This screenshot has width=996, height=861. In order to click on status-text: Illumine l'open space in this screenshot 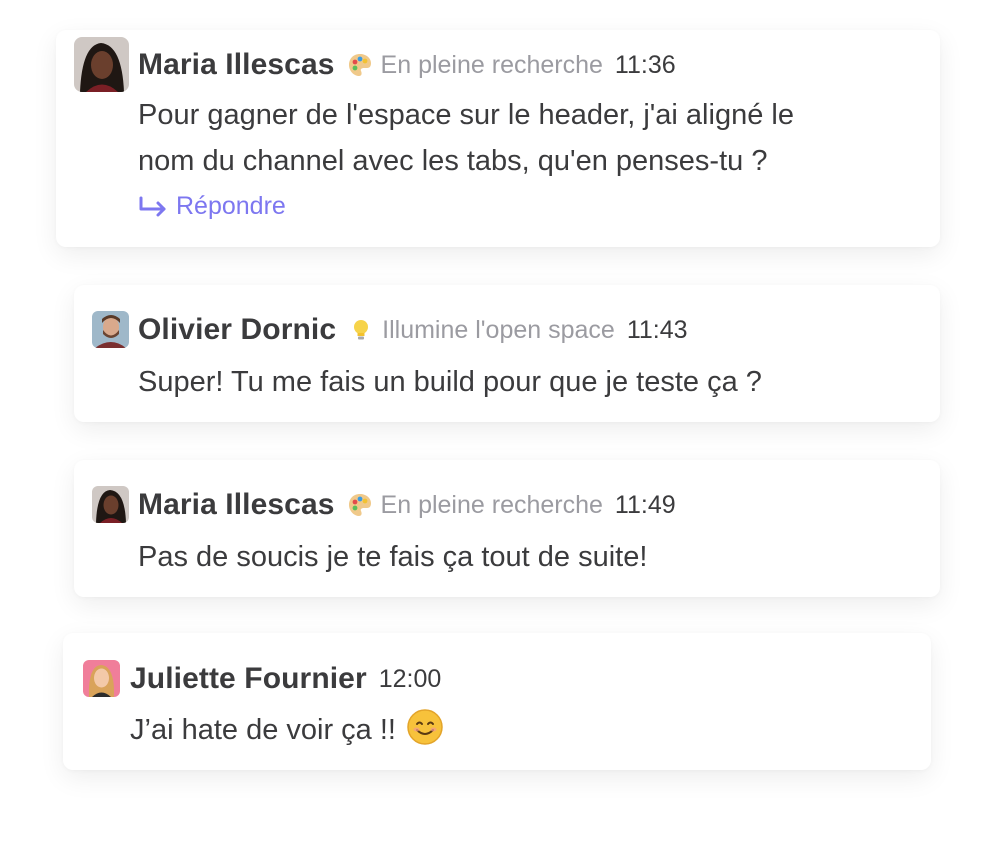, I will do `click(498, 329)`.